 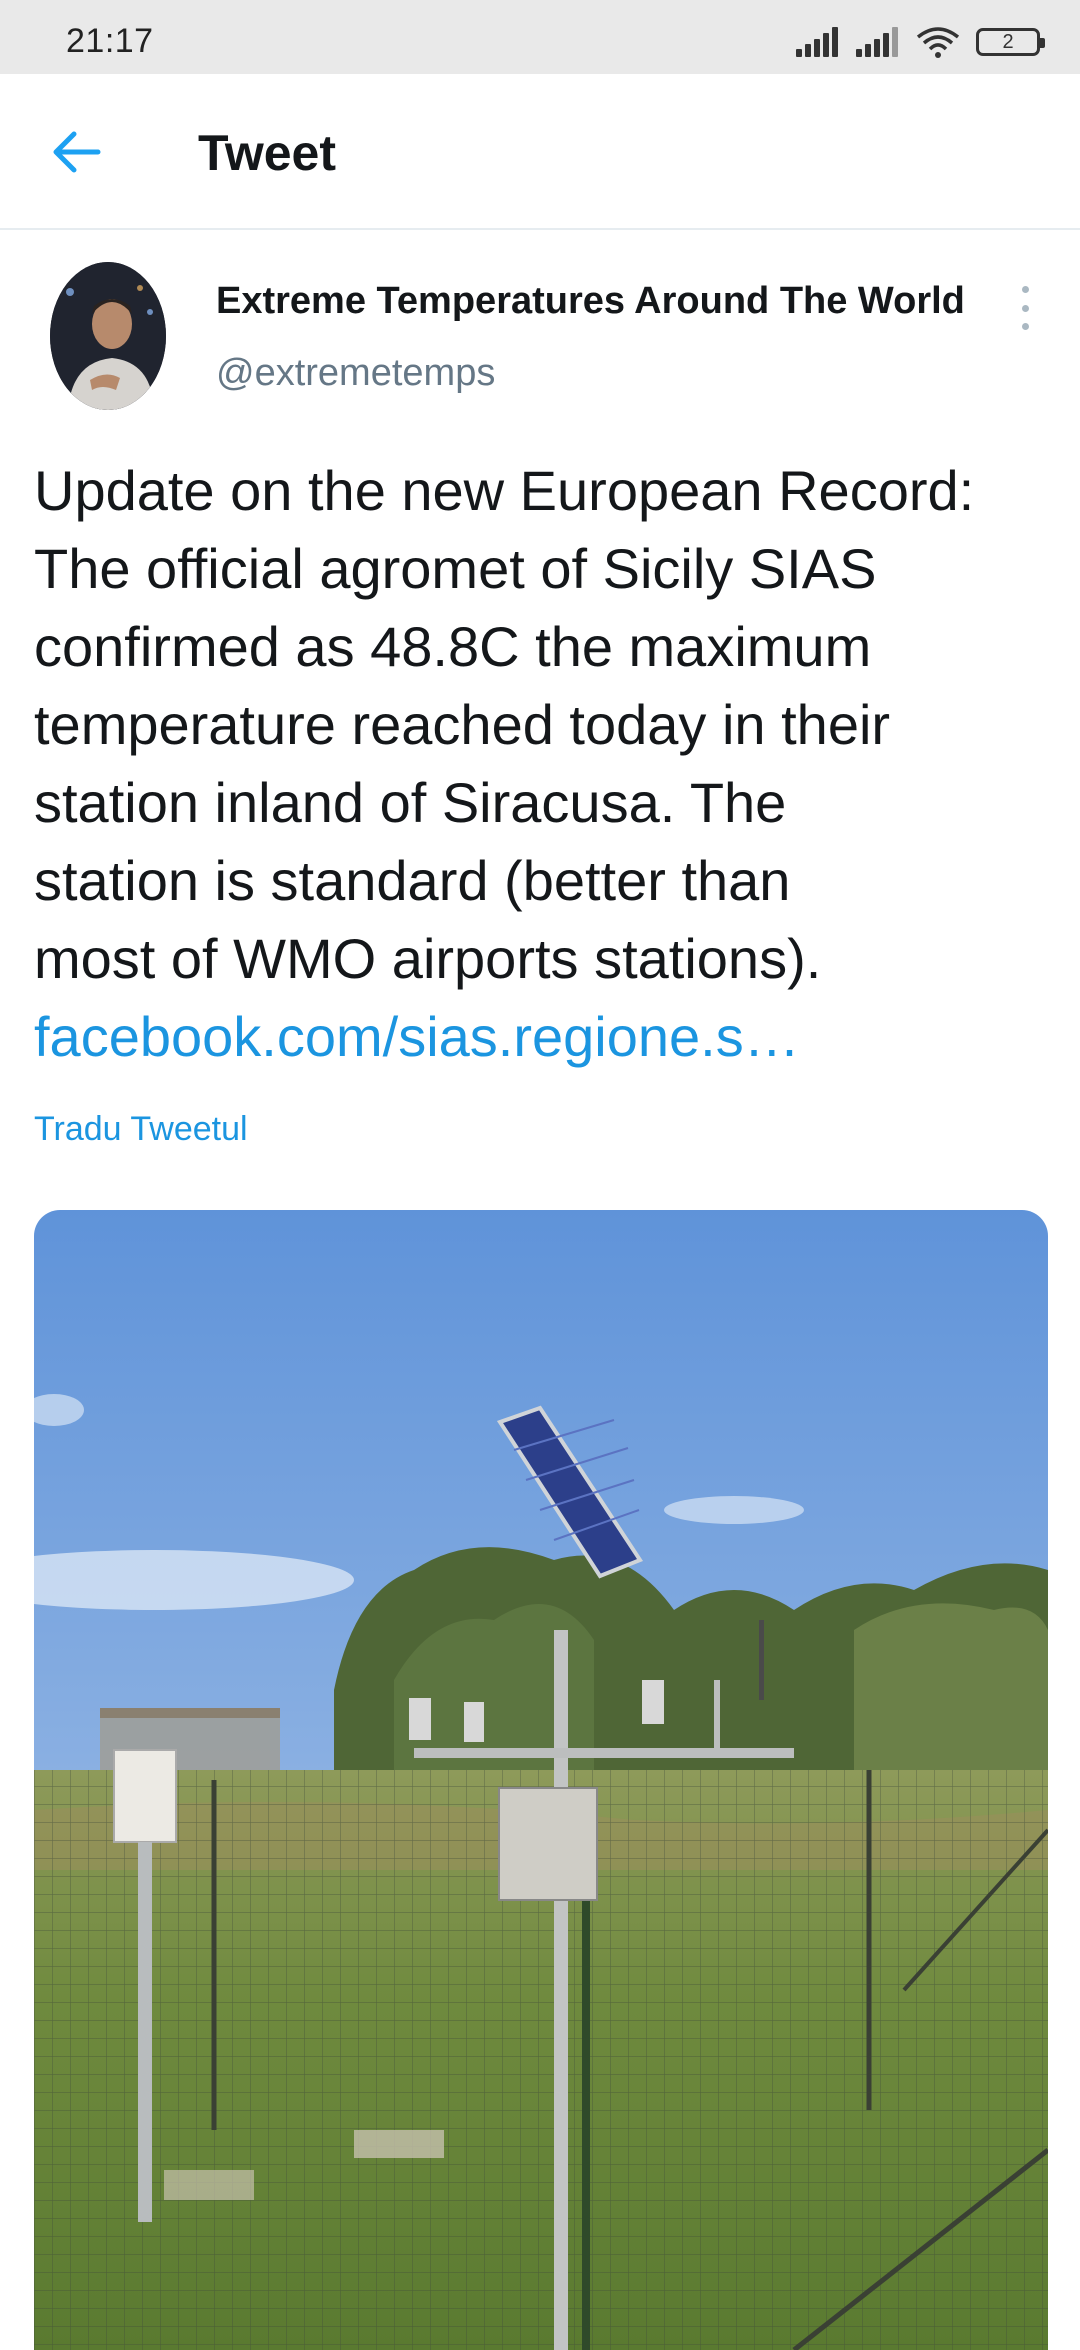 I want to click on page-title: Tweet, so click(x=267, y=153).